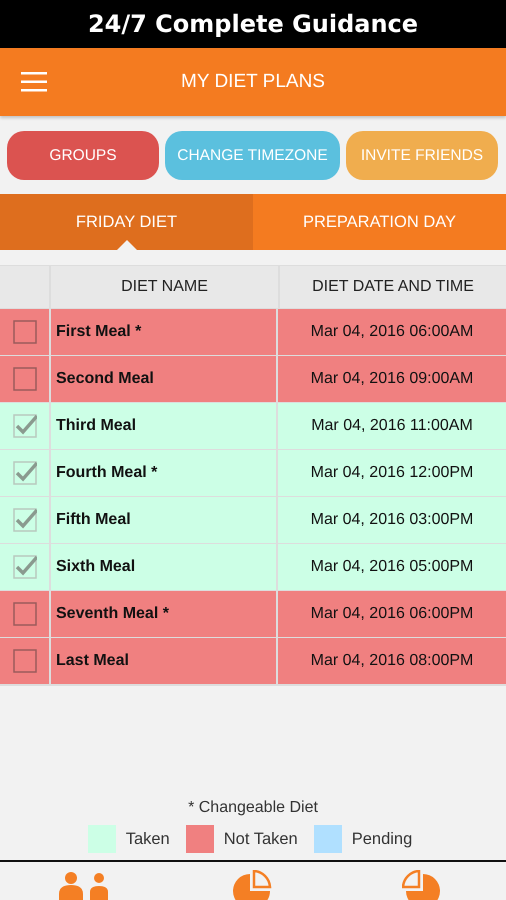 The height and width of the screenshot is (900, 506). What do you see at coordinates (261, 839) in the screenshot?
I see `legend-label: Not Taken` at bounding box center [261, 839].